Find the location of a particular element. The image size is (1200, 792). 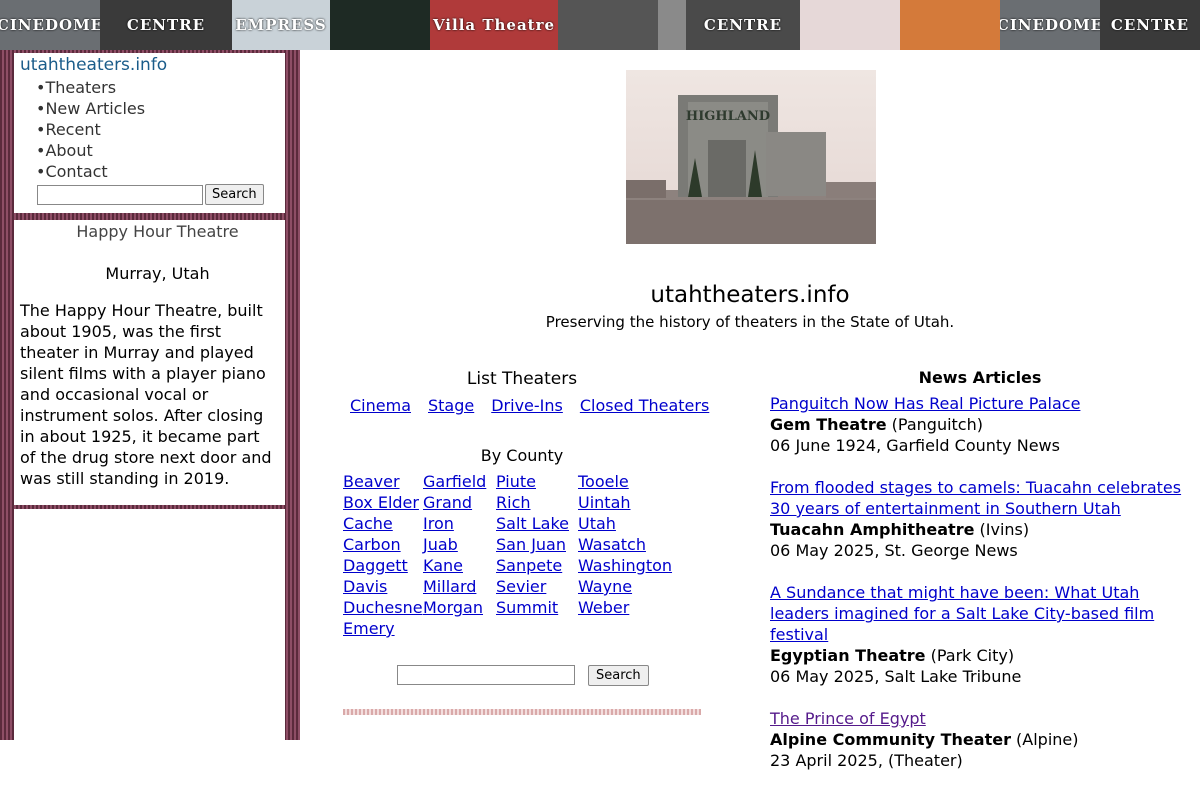

county-link: Piute is located at coordinates (532, 481).